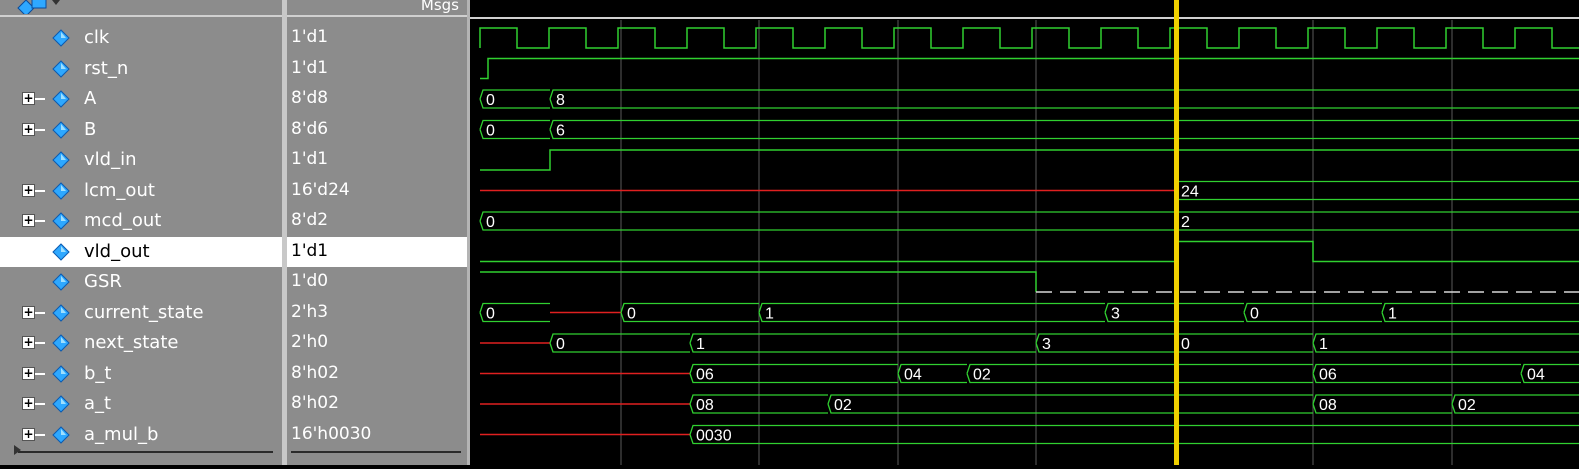 The height and width of the screenshot is (469, 1579). I want to click on mcd_out-bus-segment, so click(827, 221).